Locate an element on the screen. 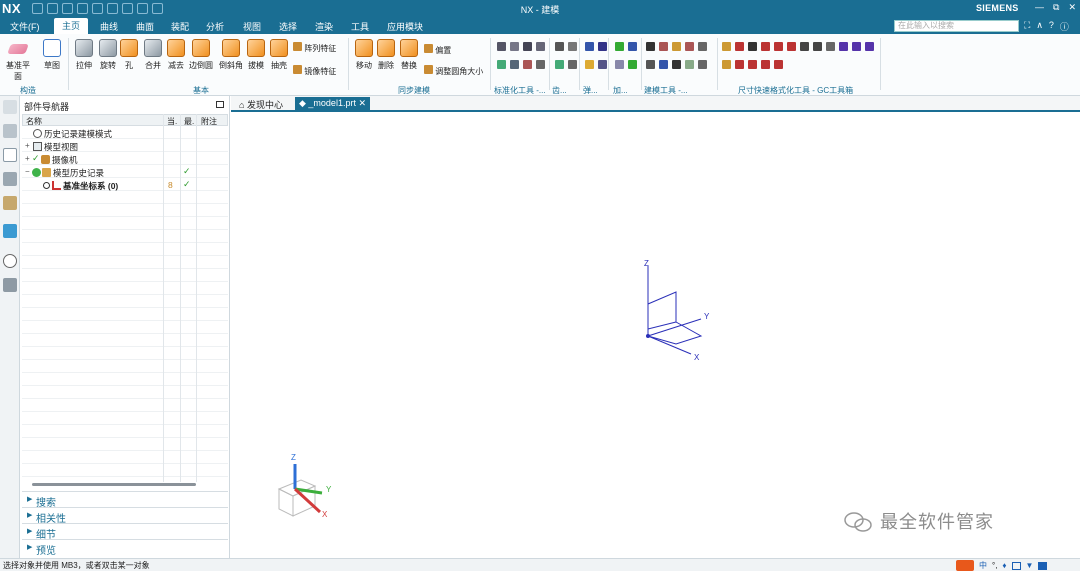 The width and height of the screenshot is (1080, 571). close-button: ✕ is located at coordinates (1072, 7).